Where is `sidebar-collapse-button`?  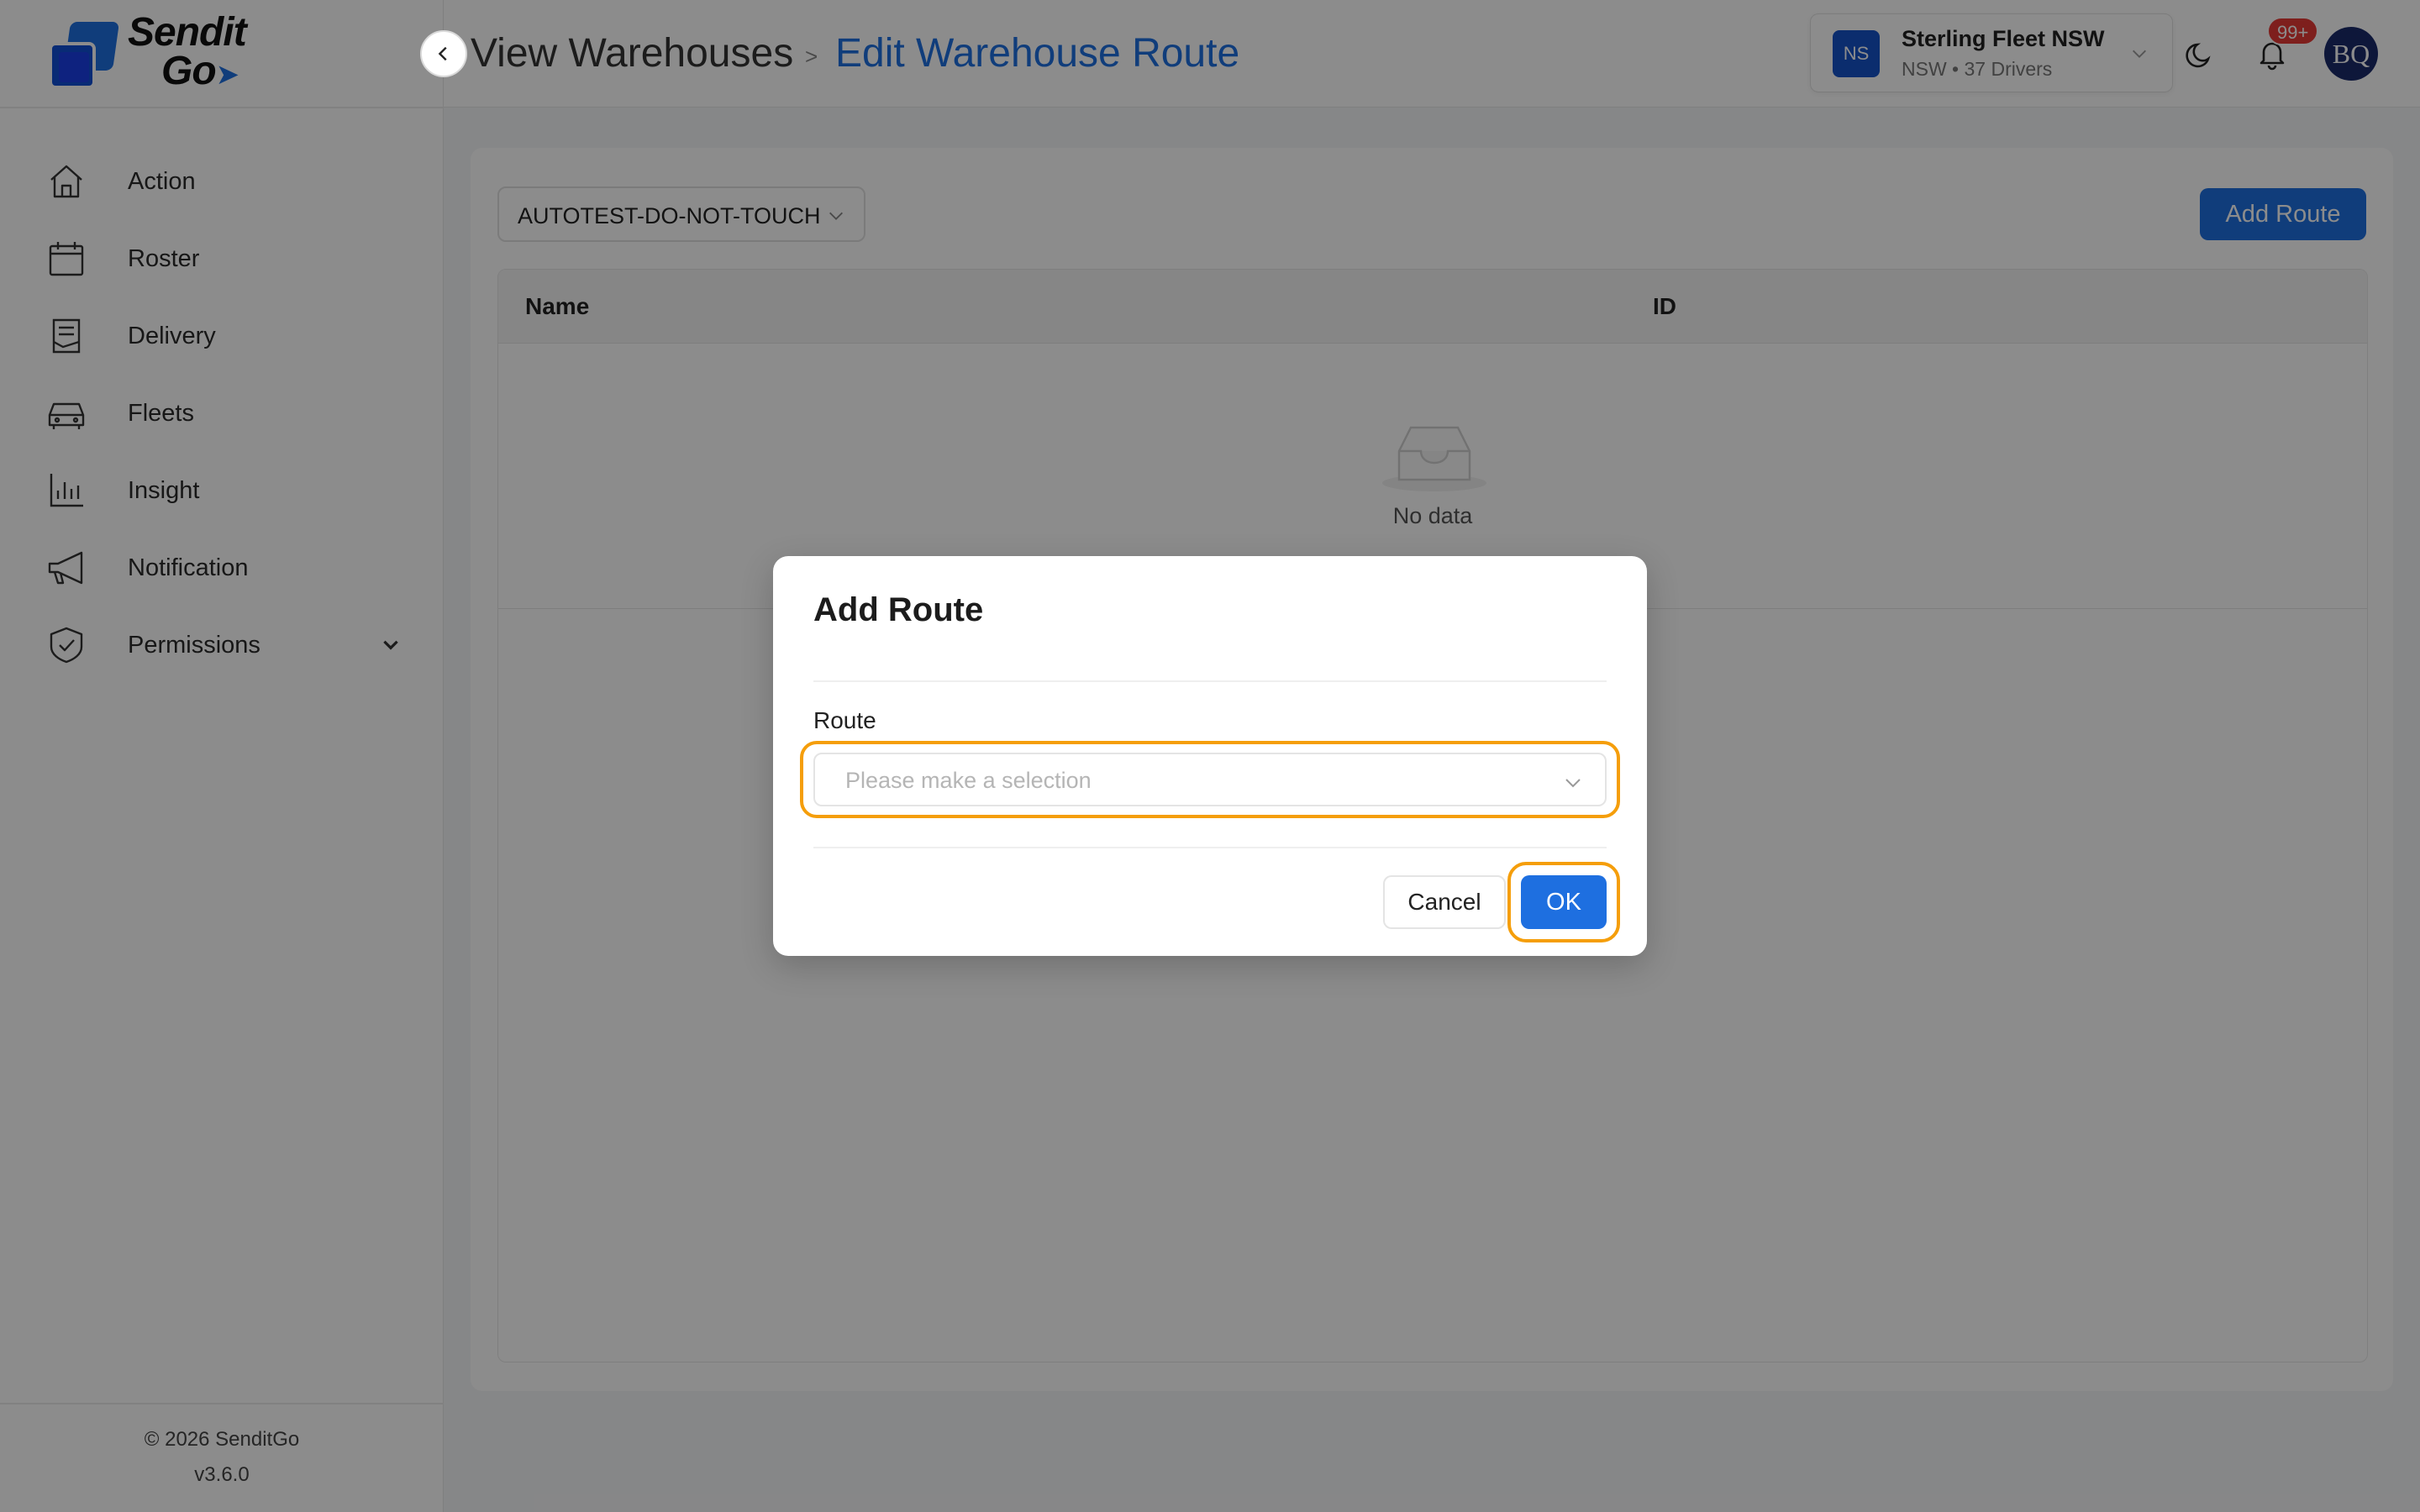
sidebar-collapse-button is located at coordinates (443, 53).